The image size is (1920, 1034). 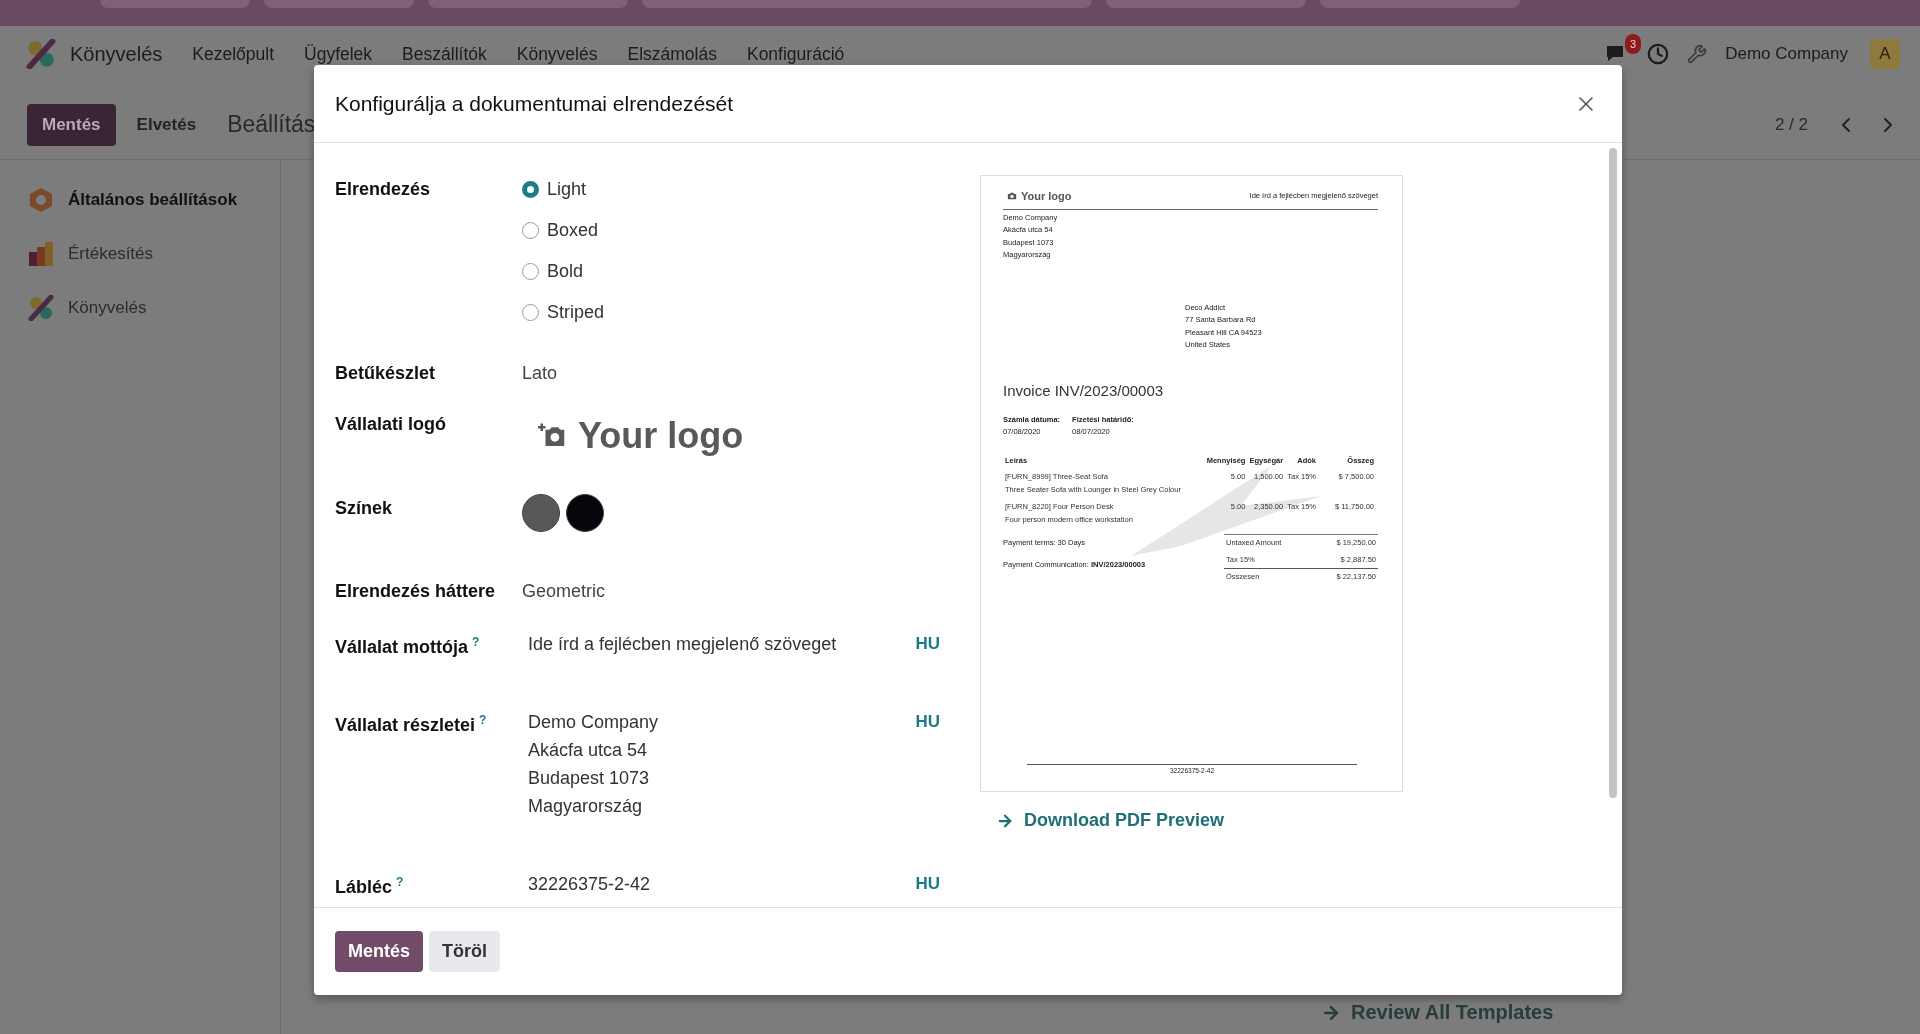 What do you see at coordinates (576, 312) in the screenshot?
I see `radio-label: Striped` at bounding box center [576, 312].